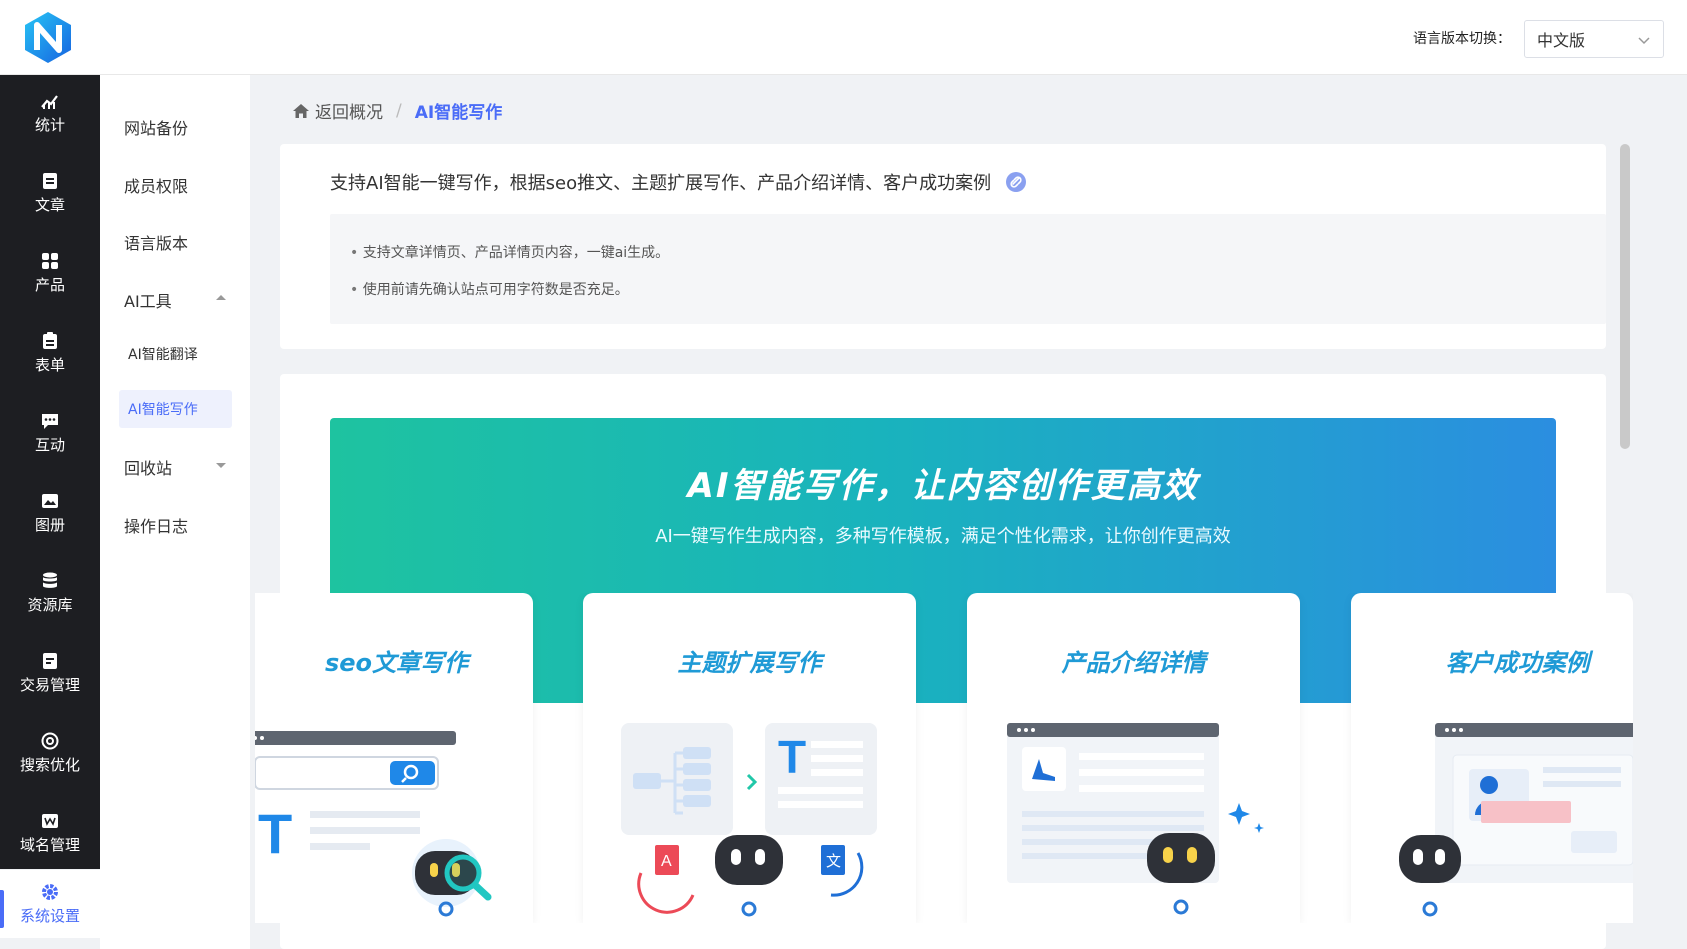 The height and width of the screenshot is (949, 1687). I want to click on top-header: 语言版本切换： 中文版, so click(843, 37).